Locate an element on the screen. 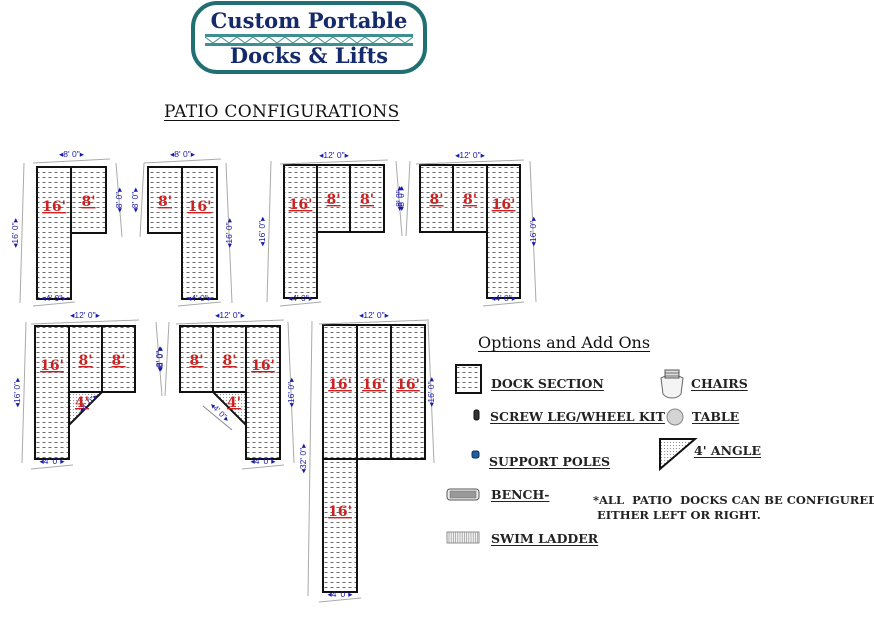 This screenshot has width=874, height=636. table-icon is located at coordinates (675, 417).